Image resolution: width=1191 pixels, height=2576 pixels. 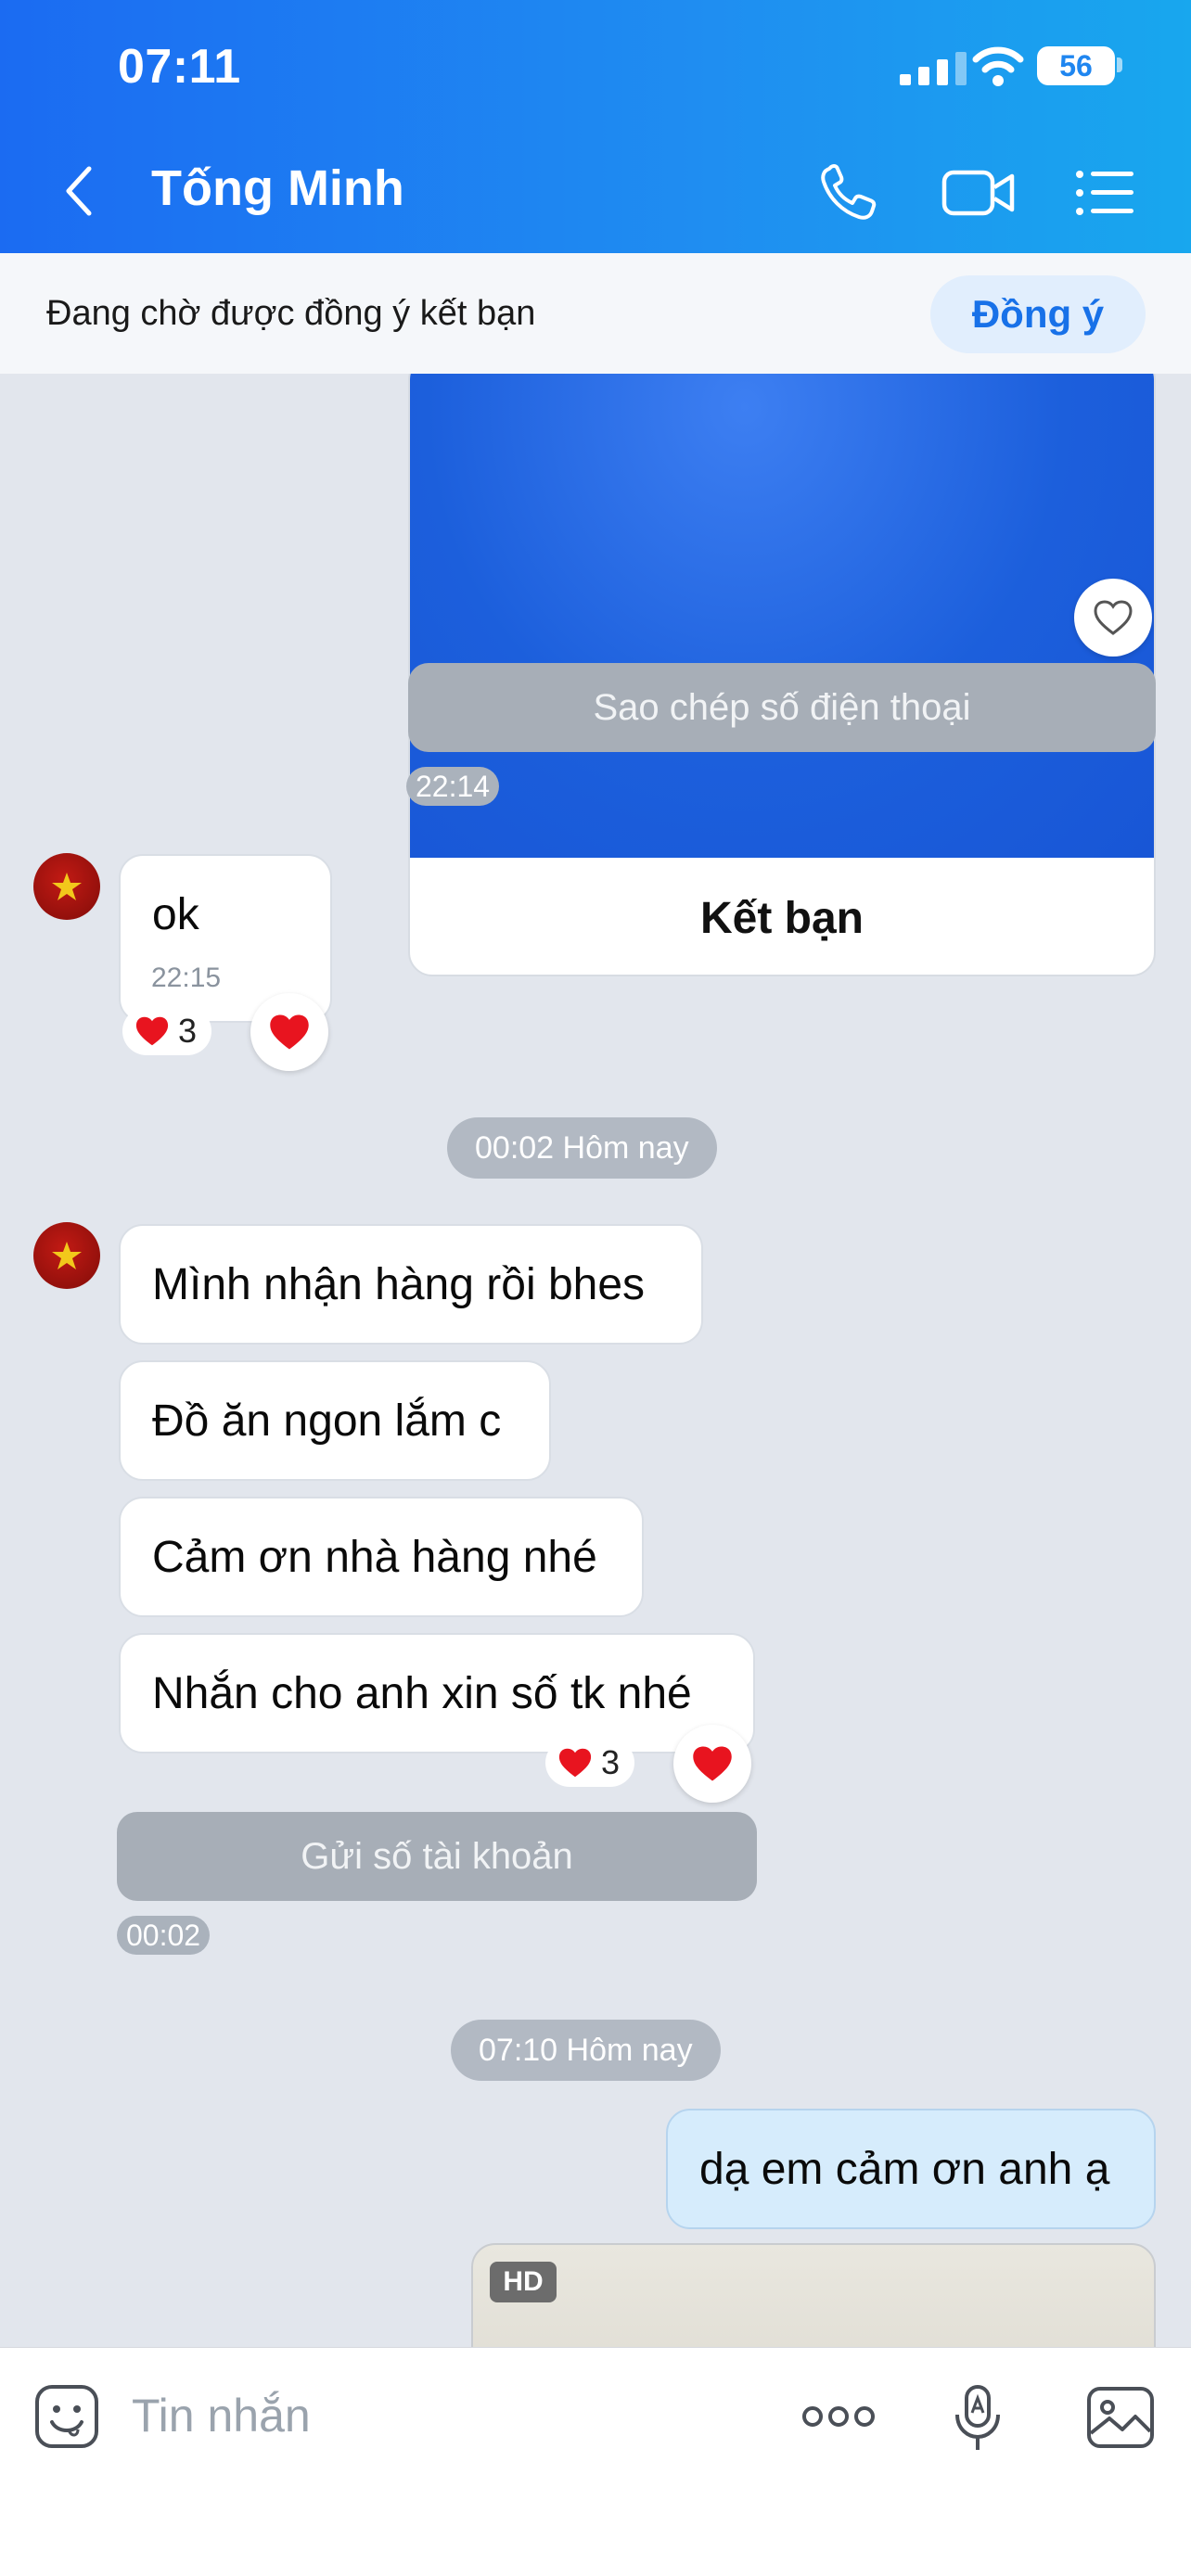 I want to click on message-input-bar: Tin nhắn, so click(x=595, y=2461).